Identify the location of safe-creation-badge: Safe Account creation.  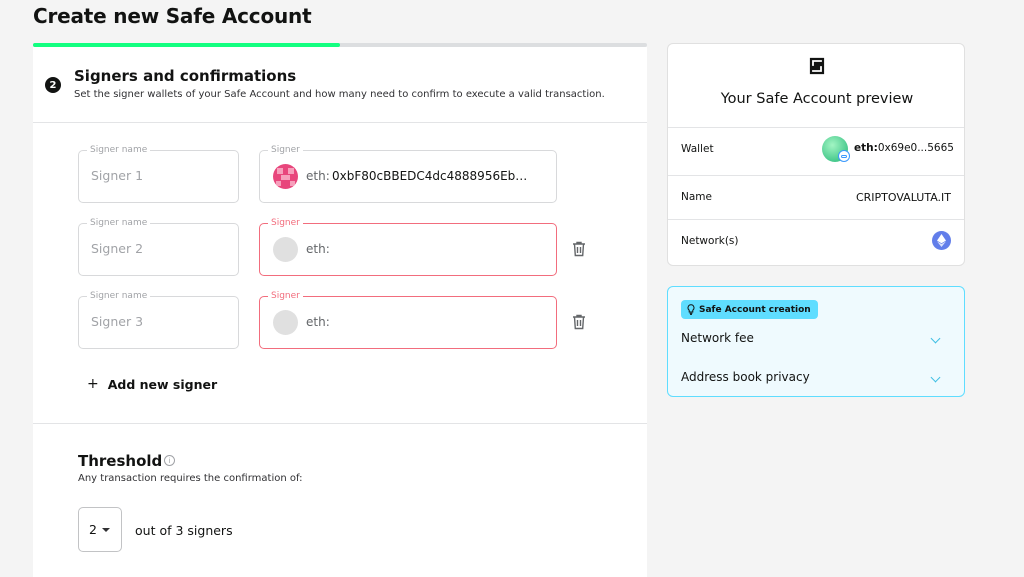
(749, 309).